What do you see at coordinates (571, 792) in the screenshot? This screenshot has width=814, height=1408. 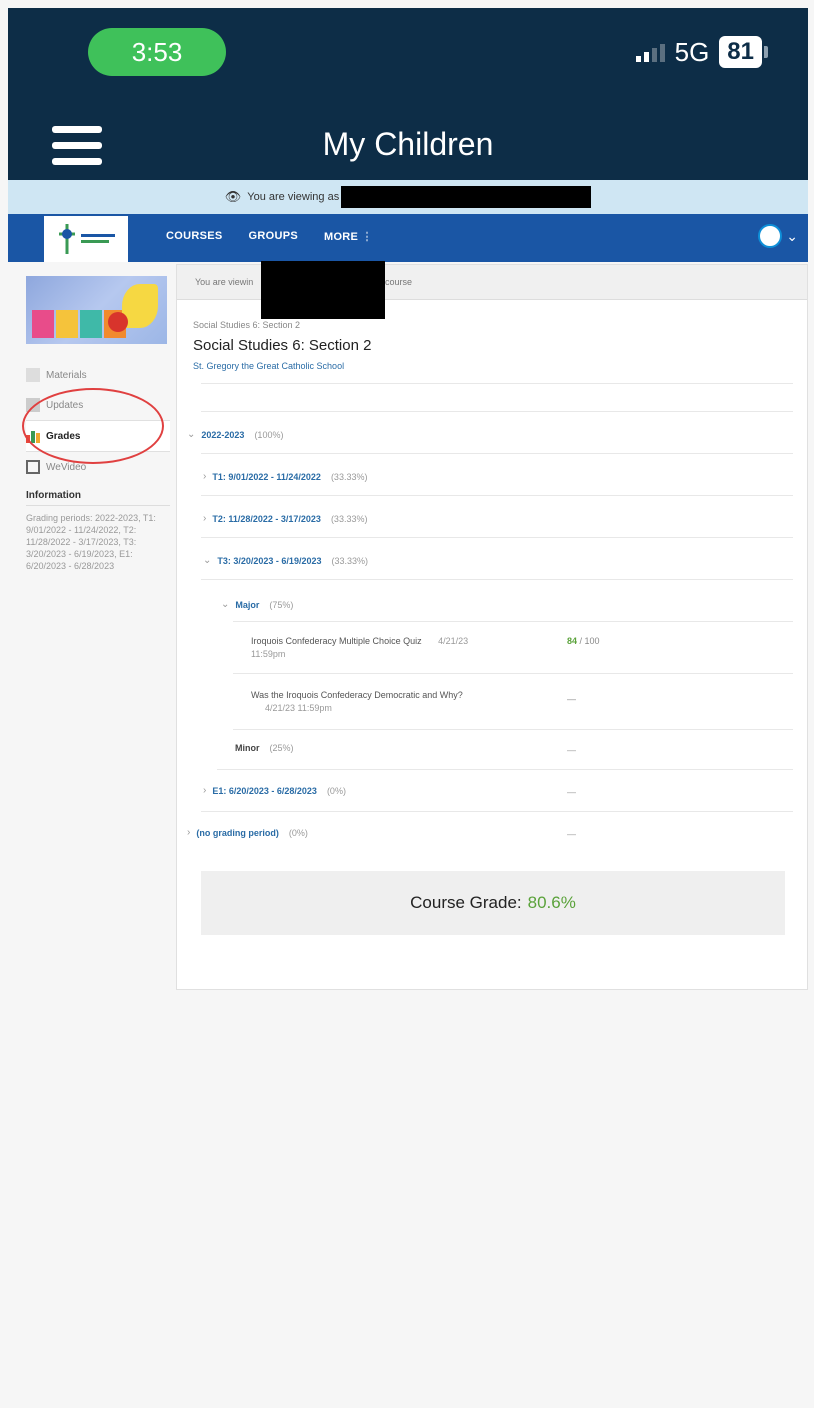 I see `e1-score: —` at bounding box center [571, 792].